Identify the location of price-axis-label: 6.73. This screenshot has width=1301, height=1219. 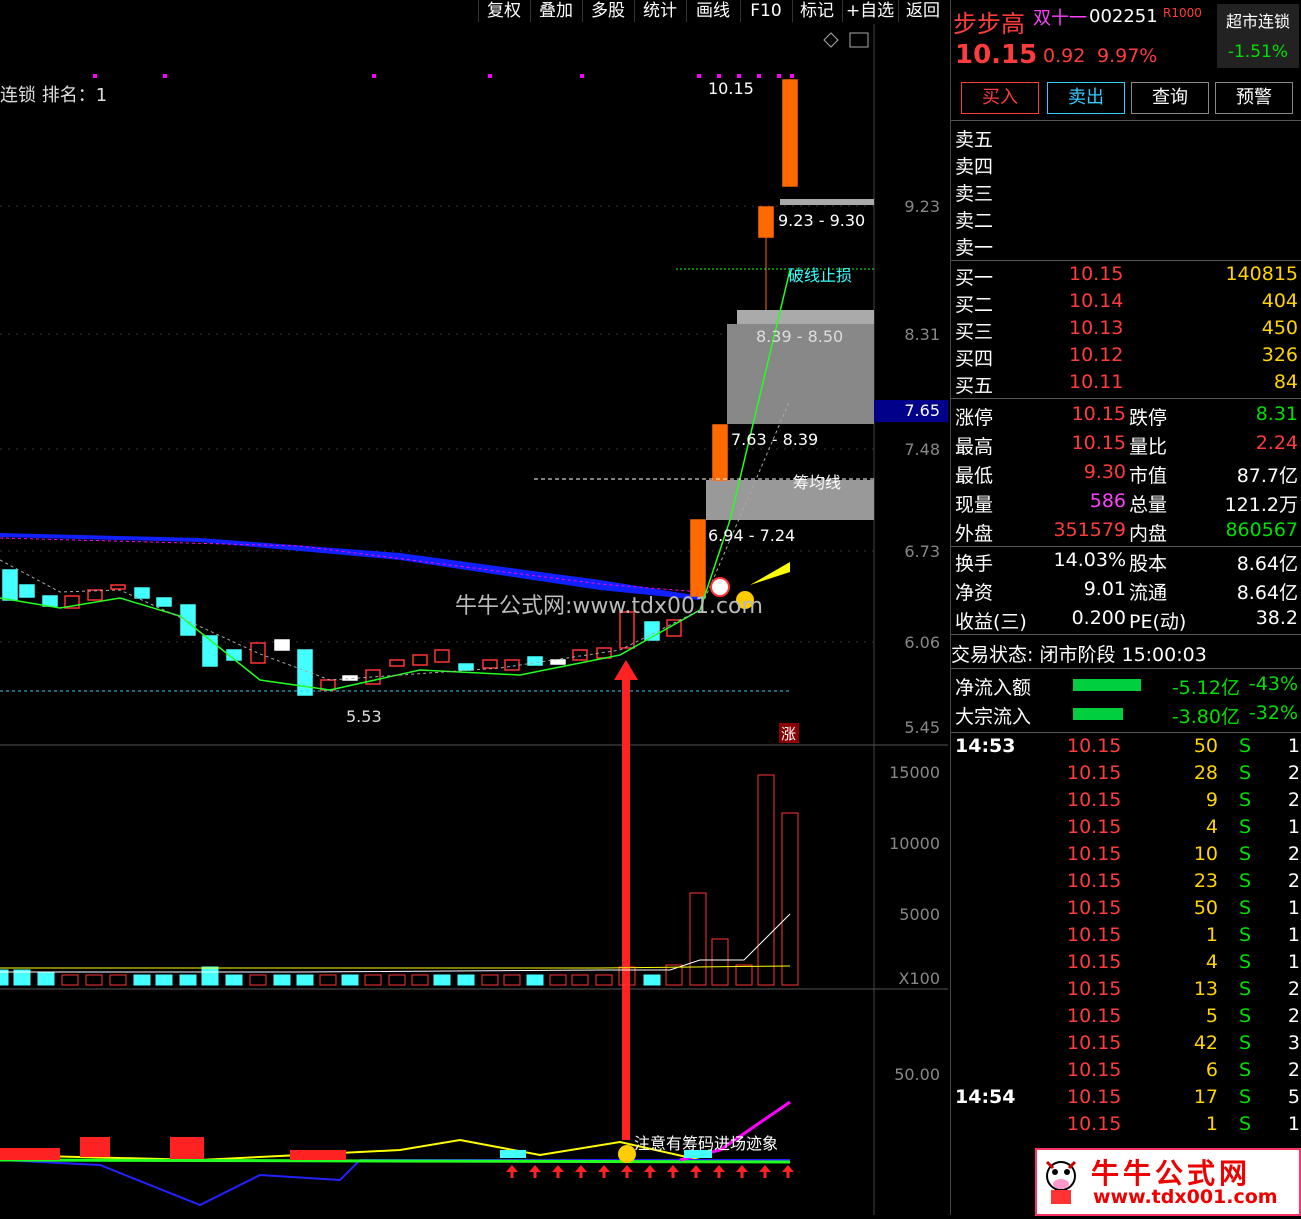
(922, 551).